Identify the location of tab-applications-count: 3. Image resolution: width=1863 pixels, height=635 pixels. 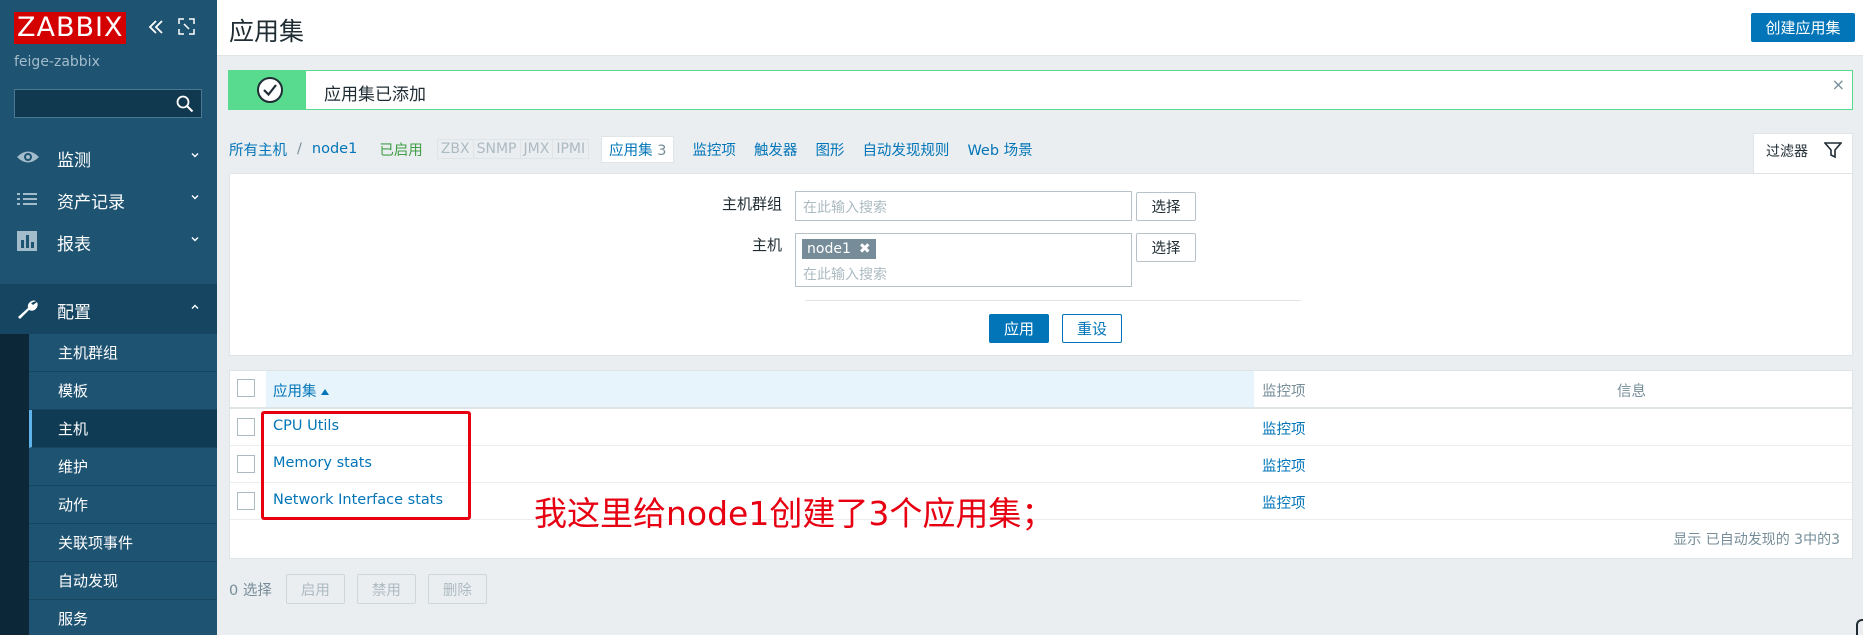
(662, 150).